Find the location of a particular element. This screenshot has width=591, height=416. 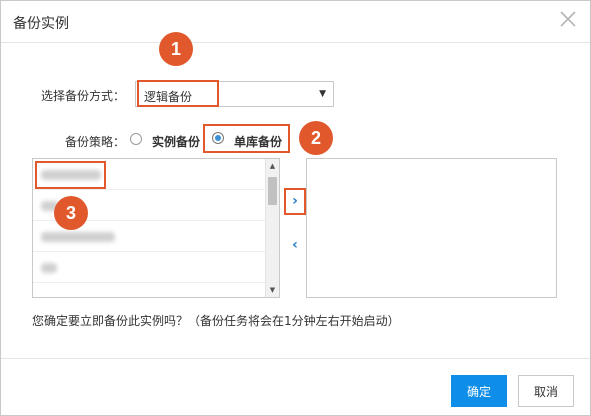

cancel-button: 取消 is located at coordinates (546, 391).